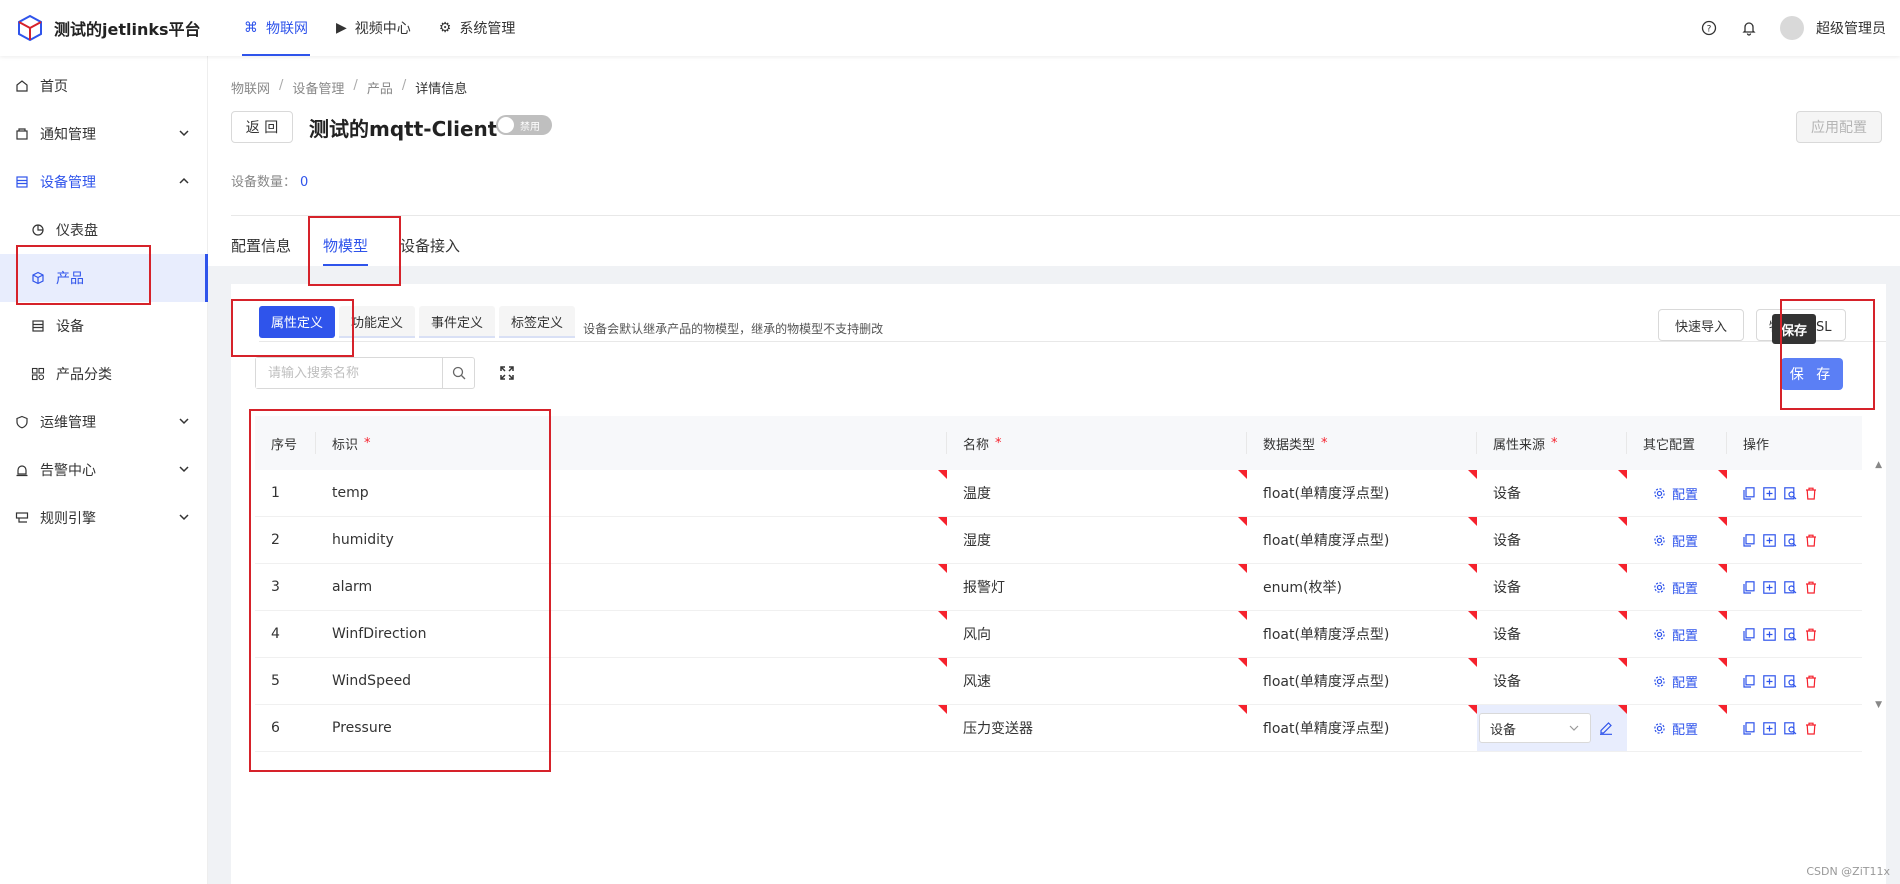 This screenshot has height=884, width=1900. What do you see at coordinates (457, 322) in the screenshot?
I see `tab-event-def: 事件定义` at bounding box center [457, 322].